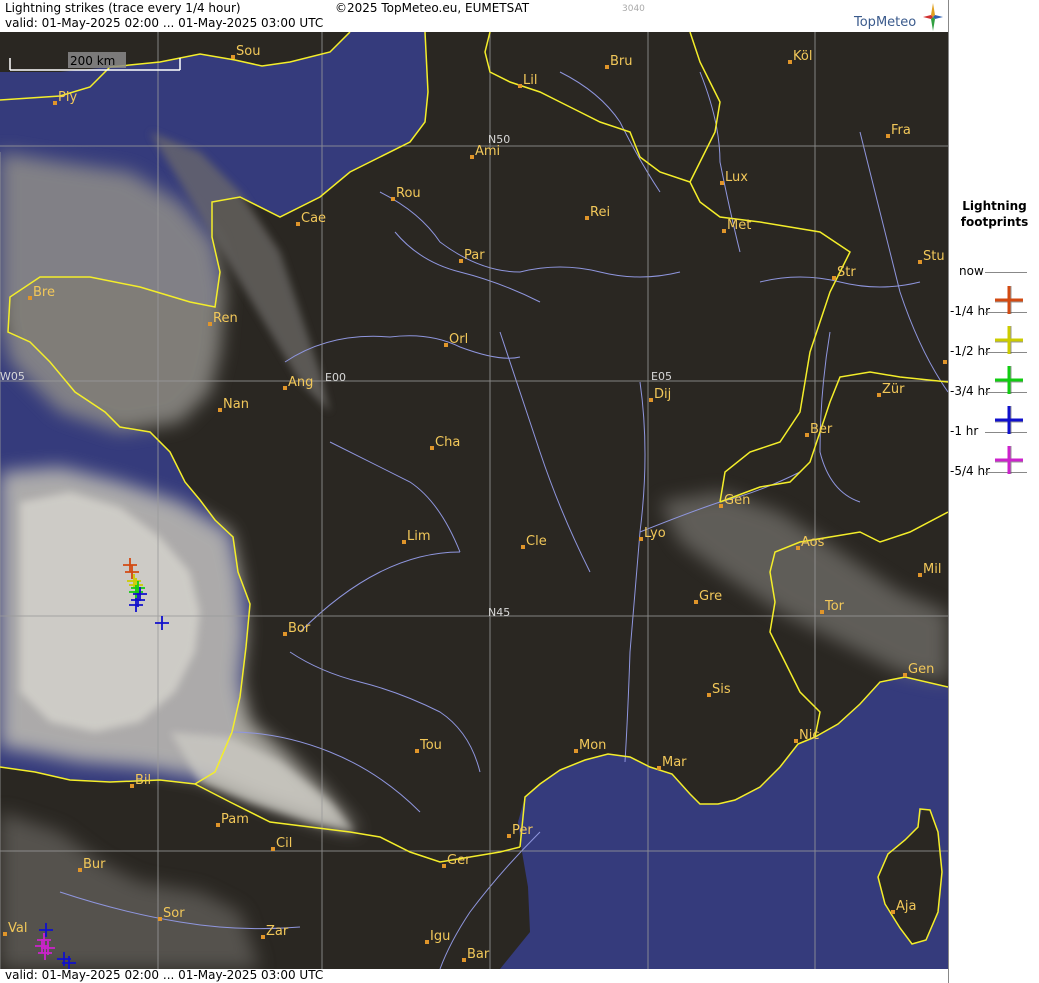 The width and height of the screenshot is (1039, 983). What do you see at coordinates (225, 318) in the screenshot?
I see `city-label: Ren` at bounding box center [225, 318].